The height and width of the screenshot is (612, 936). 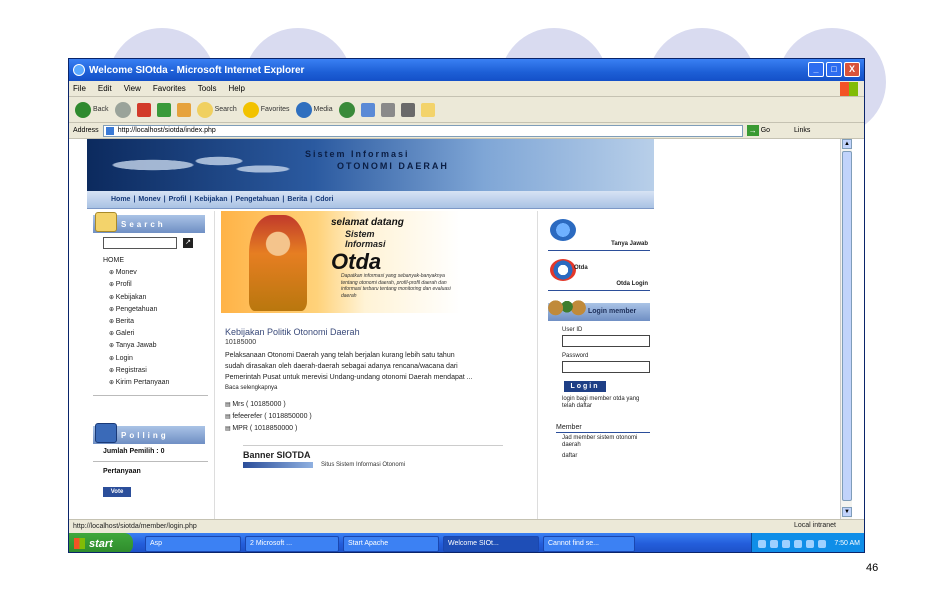 I want to click on side-menu-item: Kirim Pertanyaan, so click(x=158, y=383).